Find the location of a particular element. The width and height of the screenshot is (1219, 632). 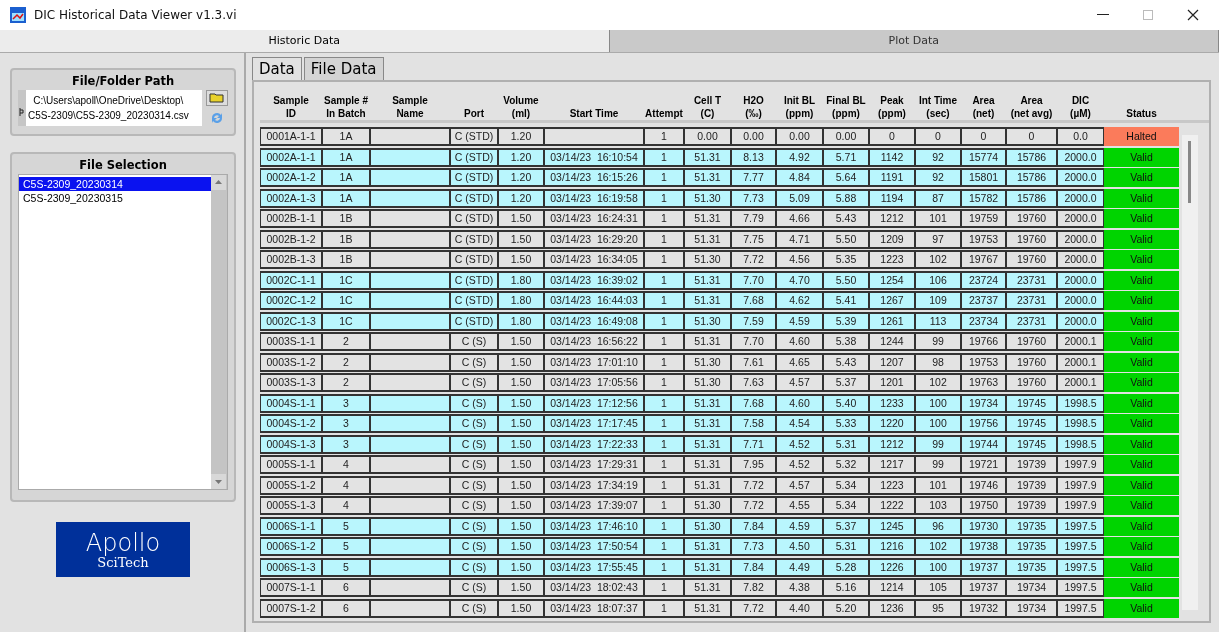

table-cell: 100 is located at coordinates (938, 567).